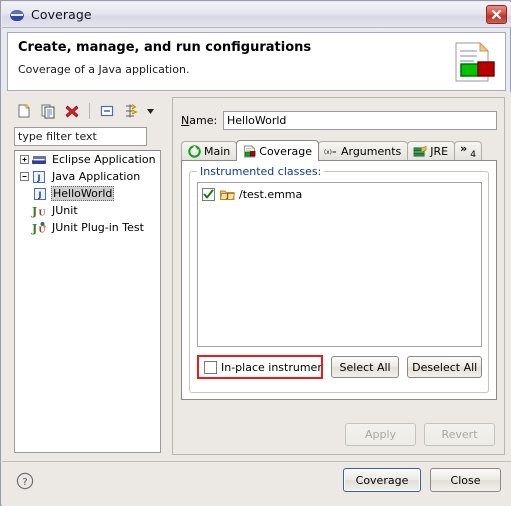  I want to click on chevron-down-icon, so click(150, 111).